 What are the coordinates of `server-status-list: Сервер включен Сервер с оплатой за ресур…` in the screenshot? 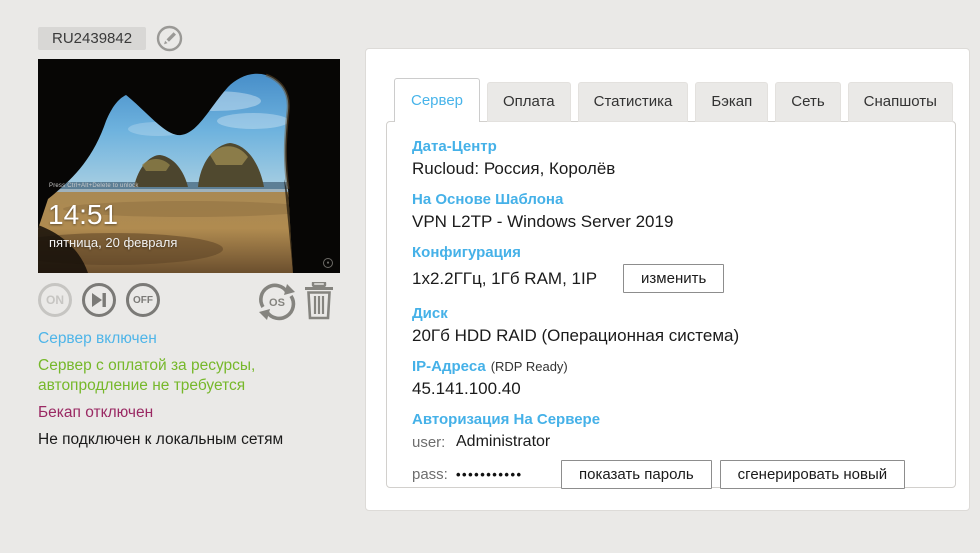 It's located at (191, 389).